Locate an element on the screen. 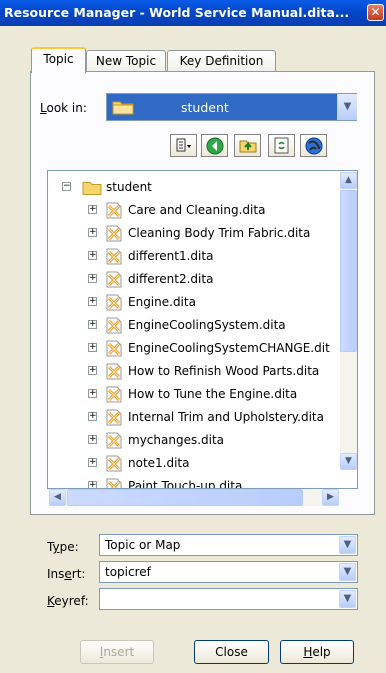 The height and width of the screenshot is (673, 386). tree-file-item: + Paint Touch-up.dita is located at coordinates (198, 482).